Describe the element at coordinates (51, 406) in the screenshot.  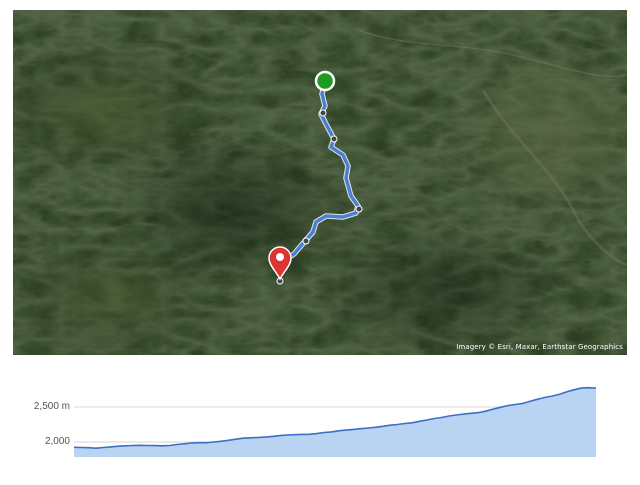
I see `elevation-tick-label: 2,500 m` at that location.